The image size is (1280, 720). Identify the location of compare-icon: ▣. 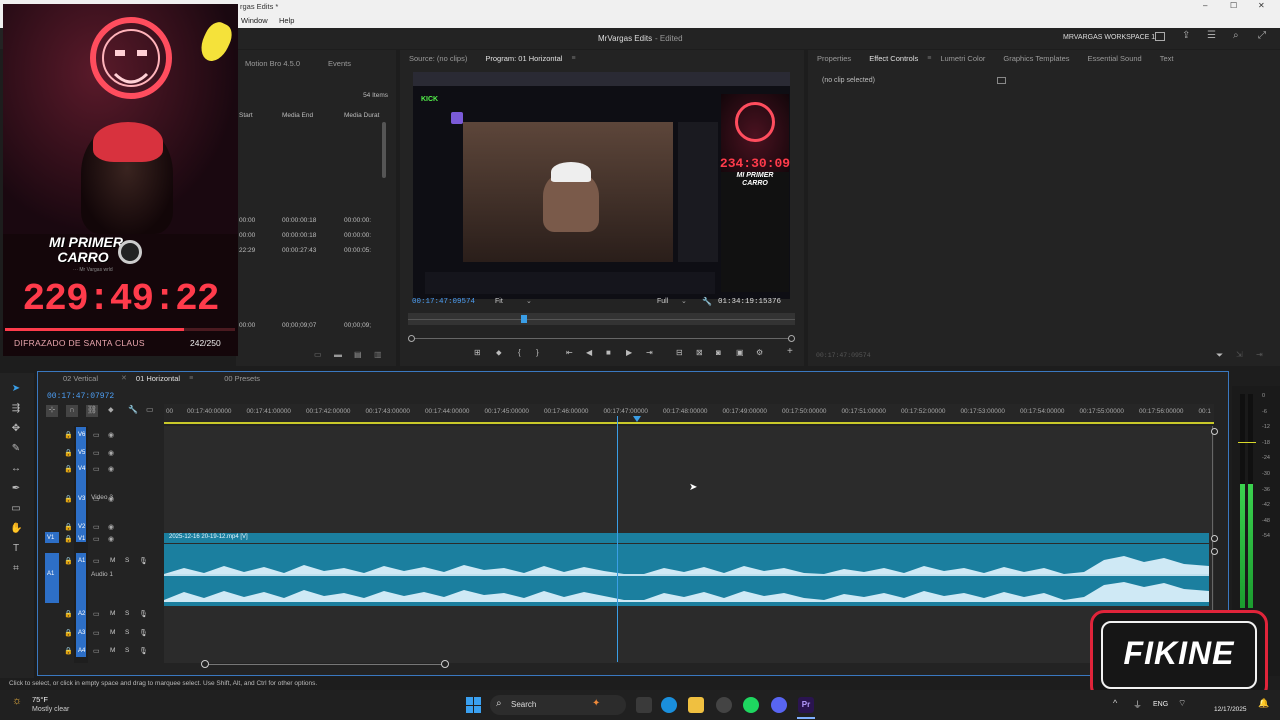
(740, 352).